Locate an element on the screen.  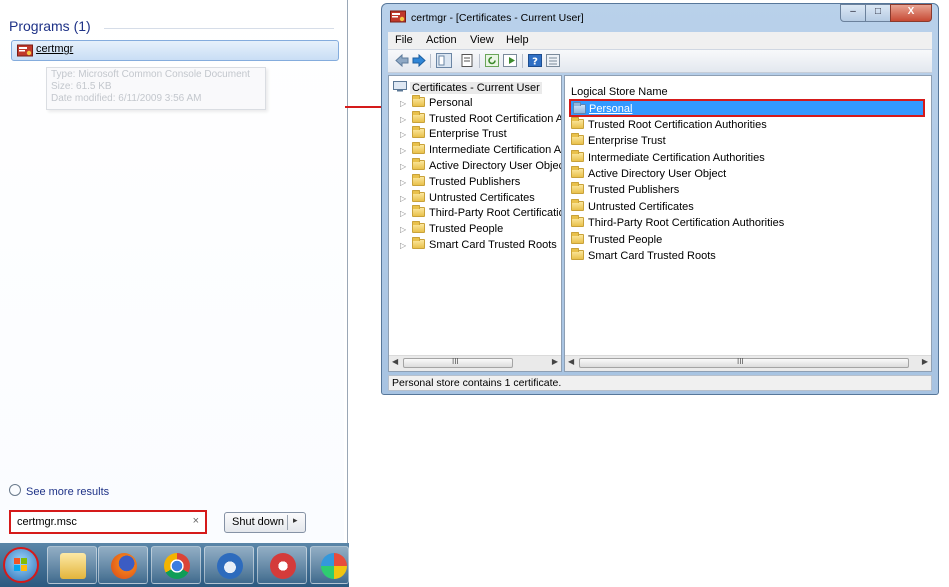
properties-icon is located at coordinates (467, 60).